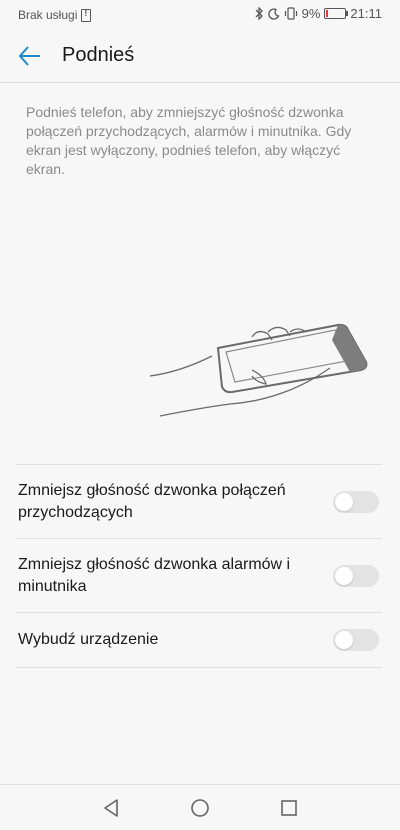 Image resolution: width=400 pixels, height=830 pixels. I want to click on wake-device-toggle, so click(356, 640).